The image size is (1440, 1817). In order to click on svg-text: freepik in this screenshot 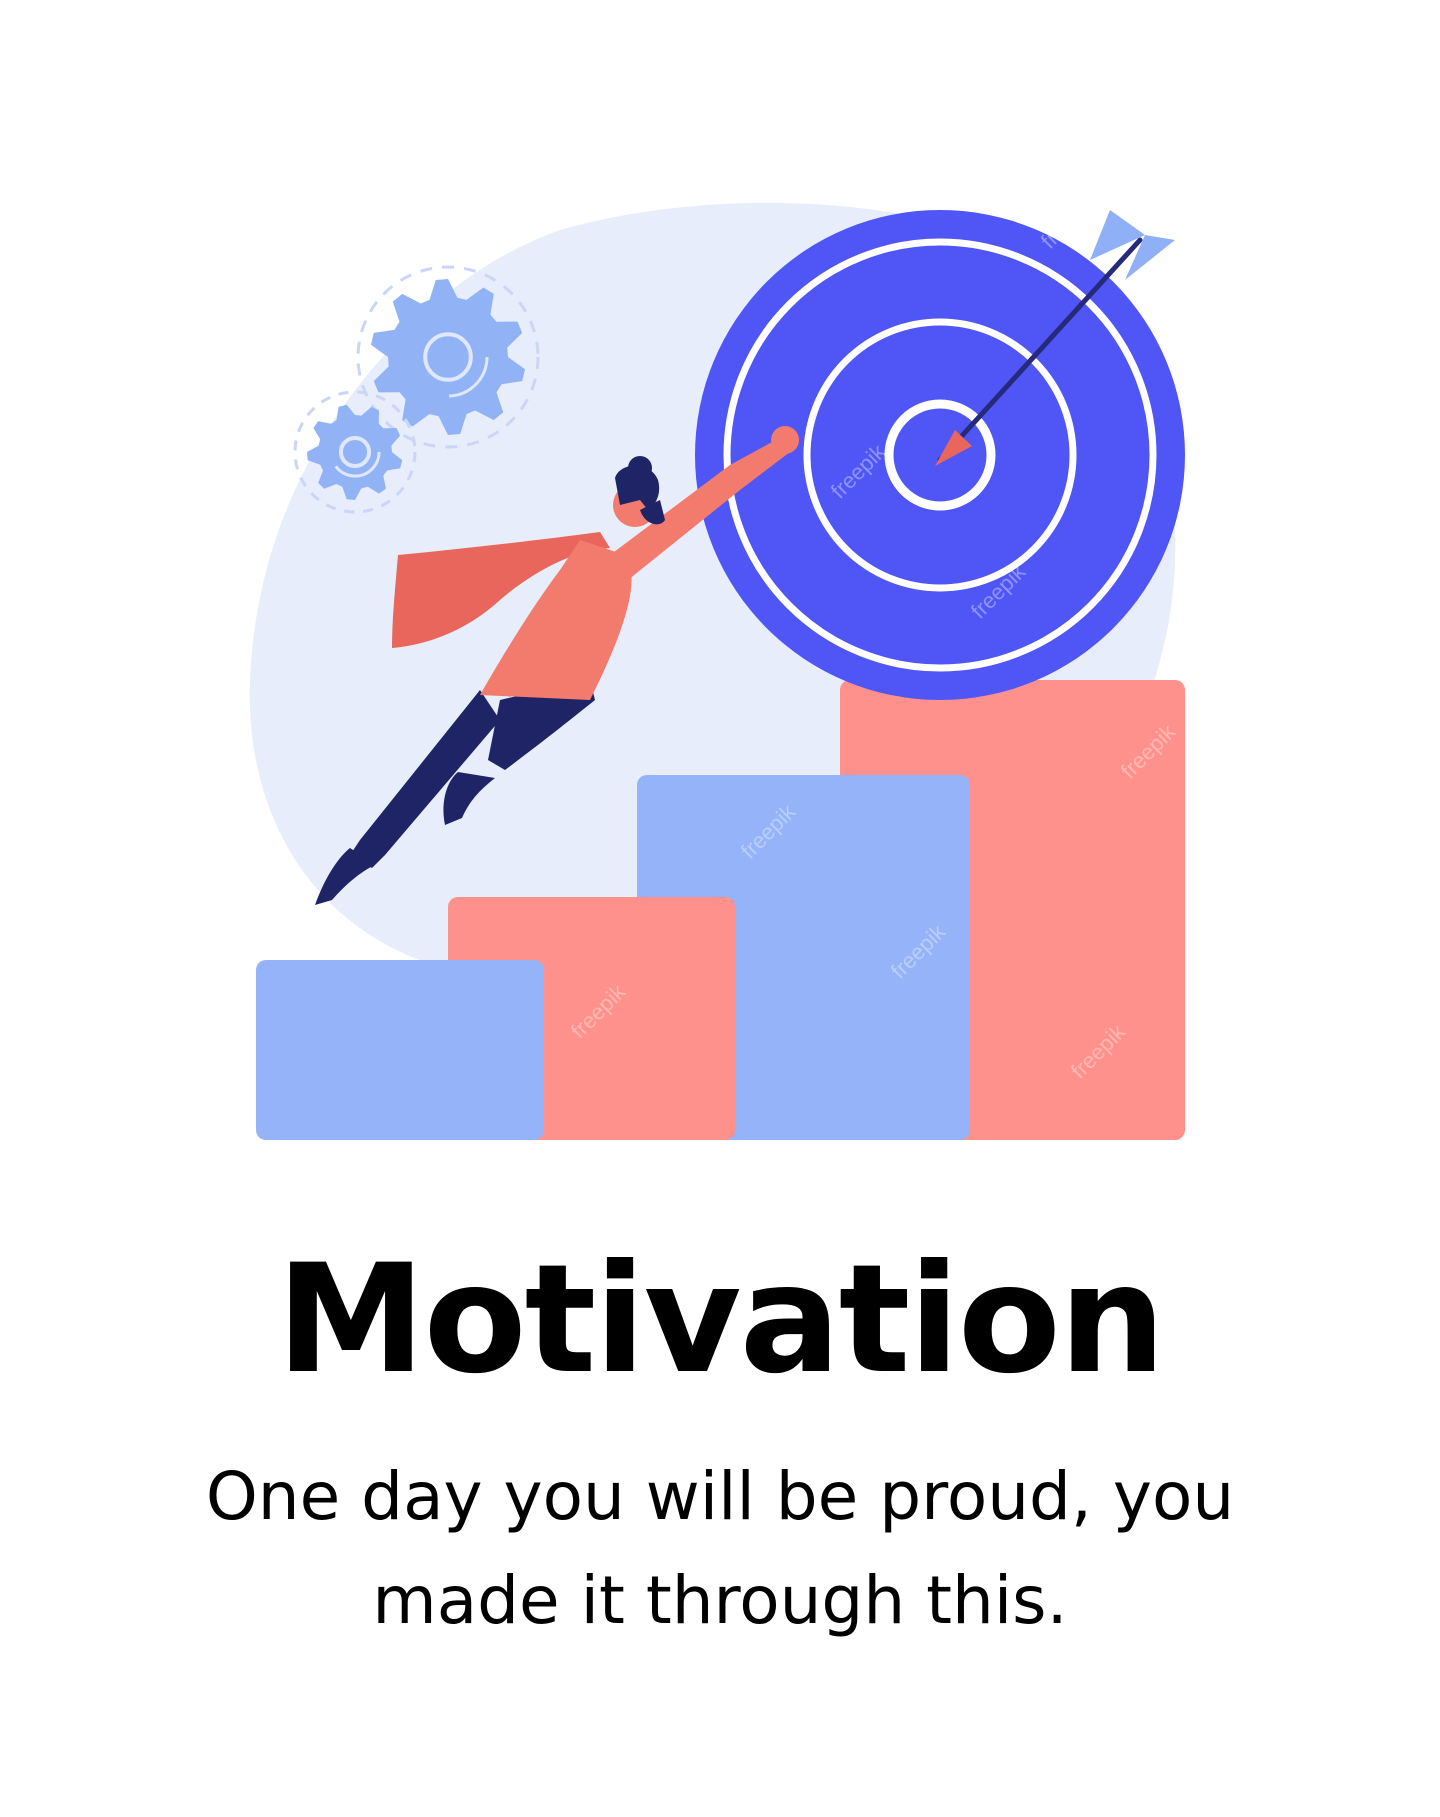, I will do `click(1068, 220)`.